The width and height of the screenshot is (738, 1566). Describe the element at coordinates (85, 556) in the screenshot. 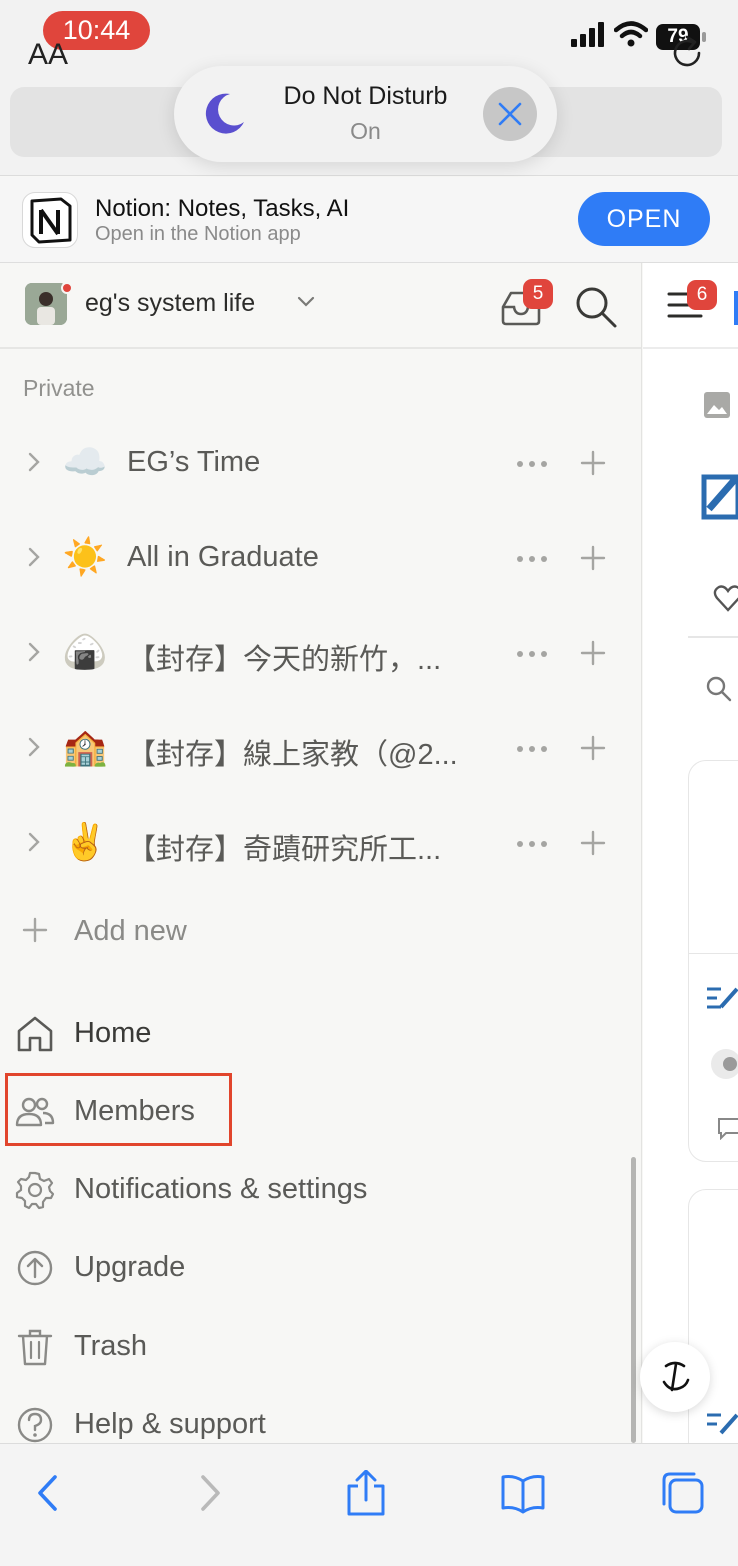

I see `sun-icon: ☀️` at that location.